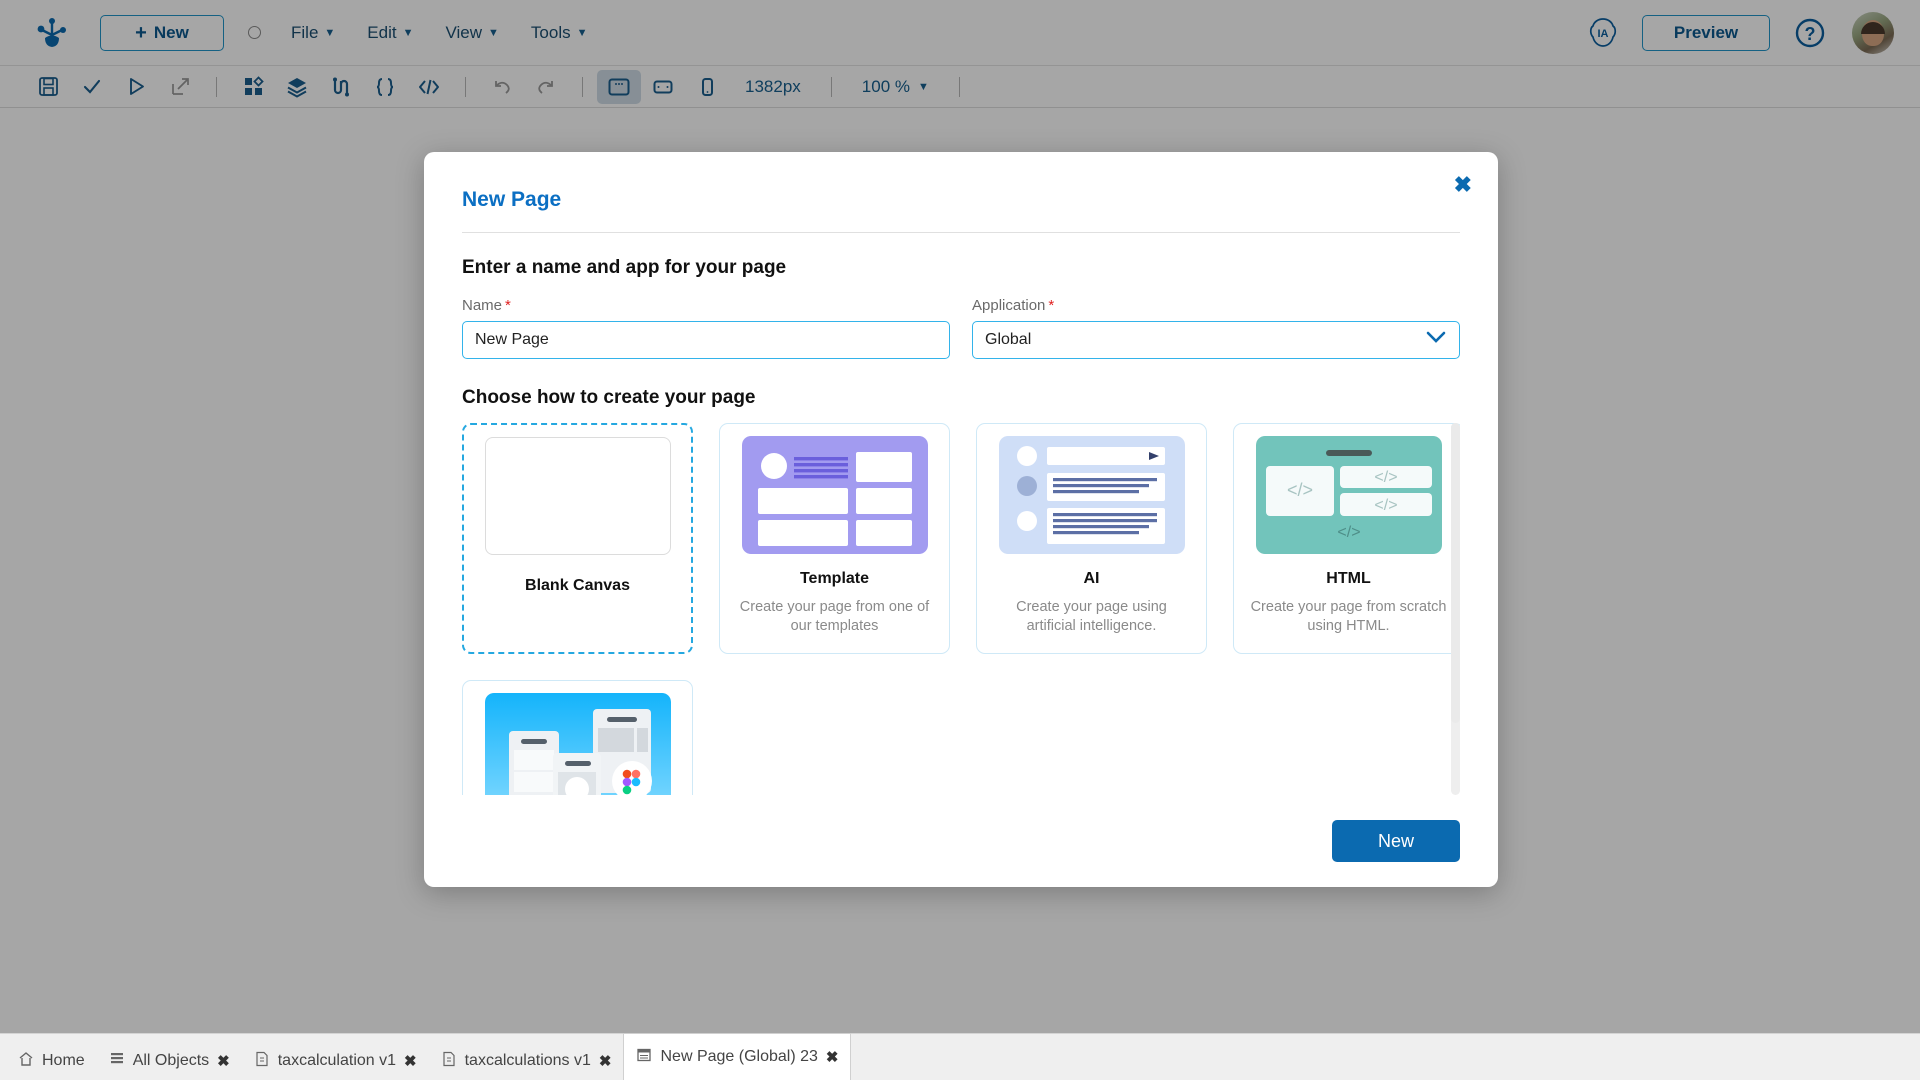  I want to click on name-field-label: Name *, so click(706, 305).